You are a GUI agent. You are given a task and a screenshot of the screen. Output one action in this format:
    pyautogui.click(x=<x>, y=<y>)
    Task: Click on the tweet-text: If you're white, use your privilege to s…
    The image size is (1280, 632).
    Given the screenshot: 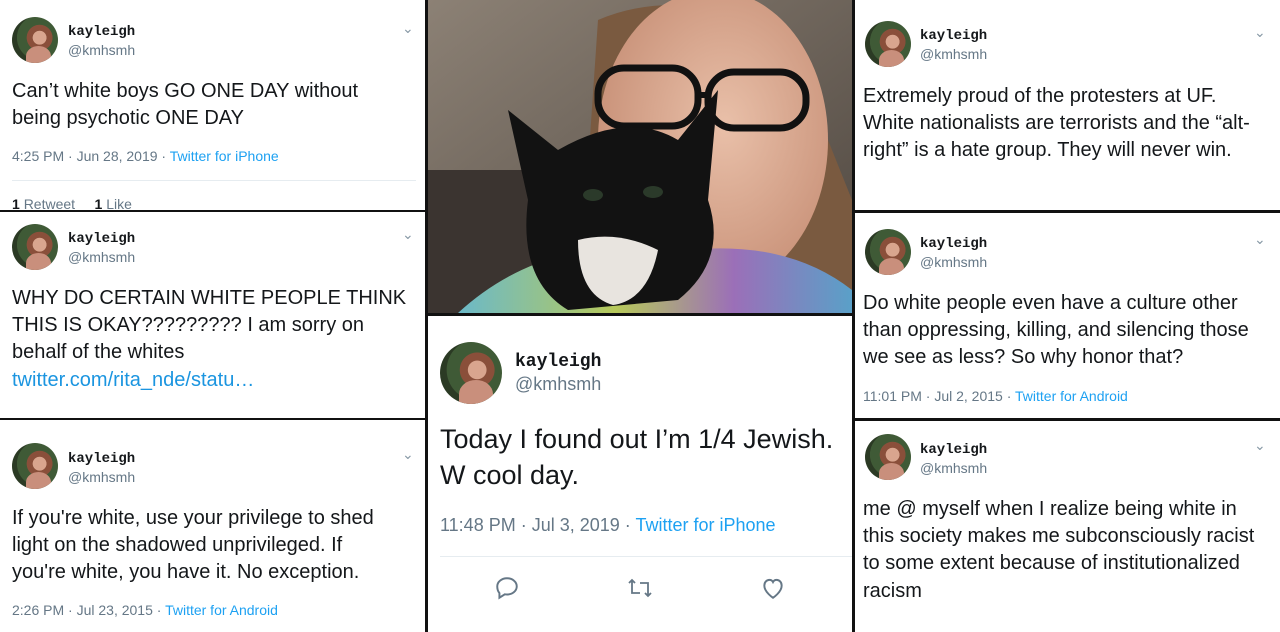 What is the action you would take?
    pyautogui.click(x=193, y=545)
    